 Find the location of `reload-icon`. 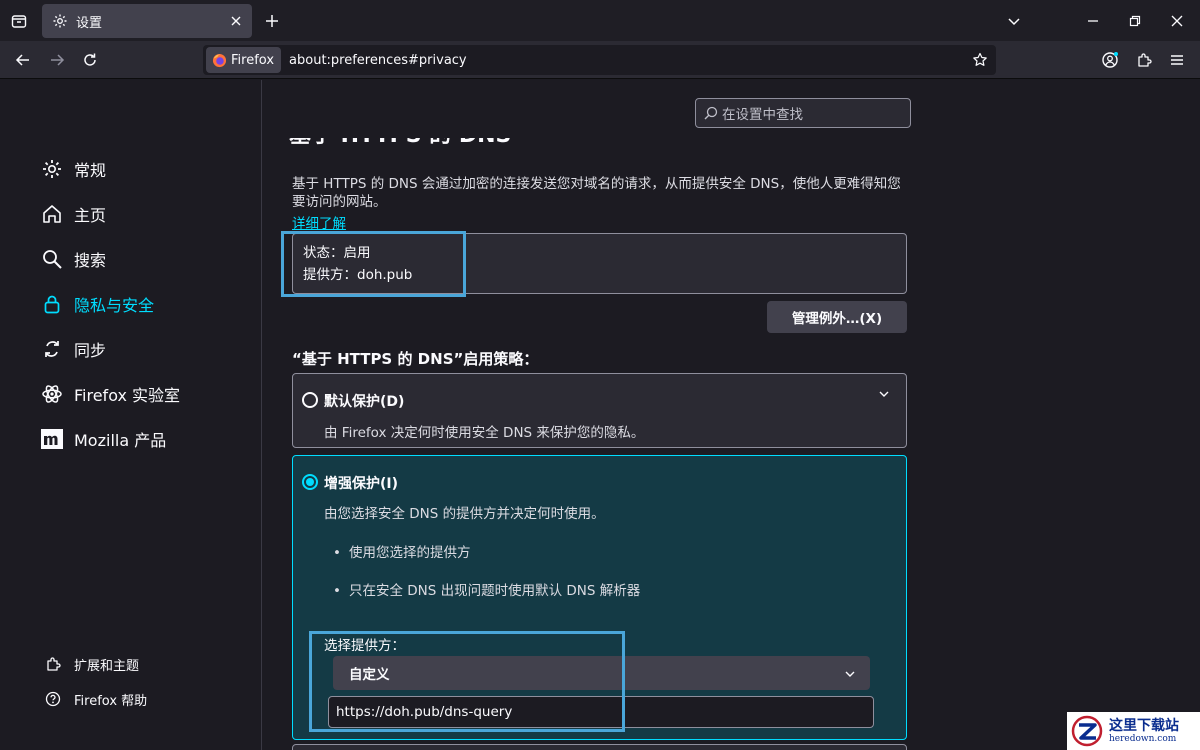

reload-icon is located at coordinates (90, 59).